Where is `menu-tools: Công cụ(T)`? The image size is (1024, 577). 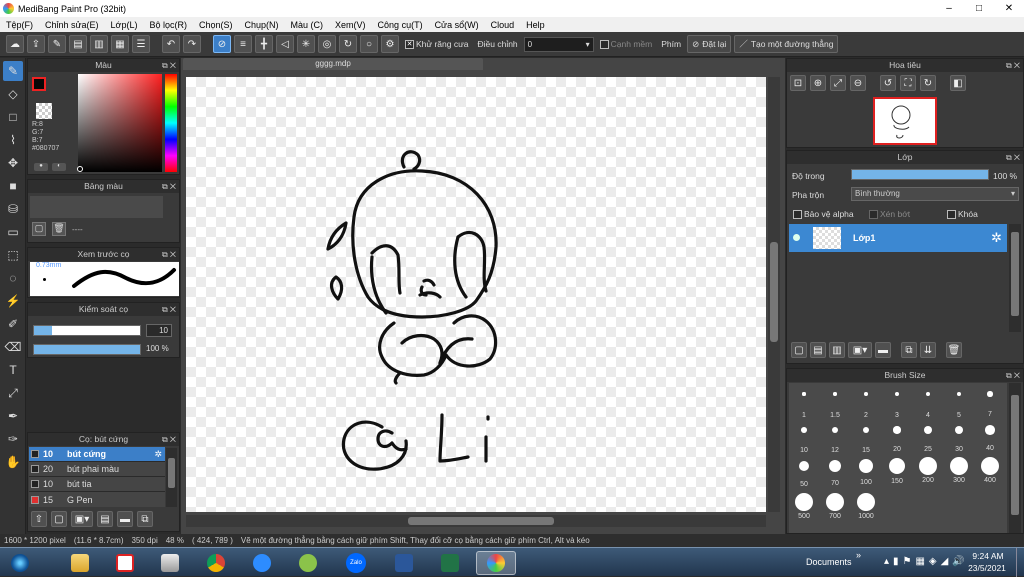
menu-tools: Công cụ(T) is located at coordinates (400, 25).